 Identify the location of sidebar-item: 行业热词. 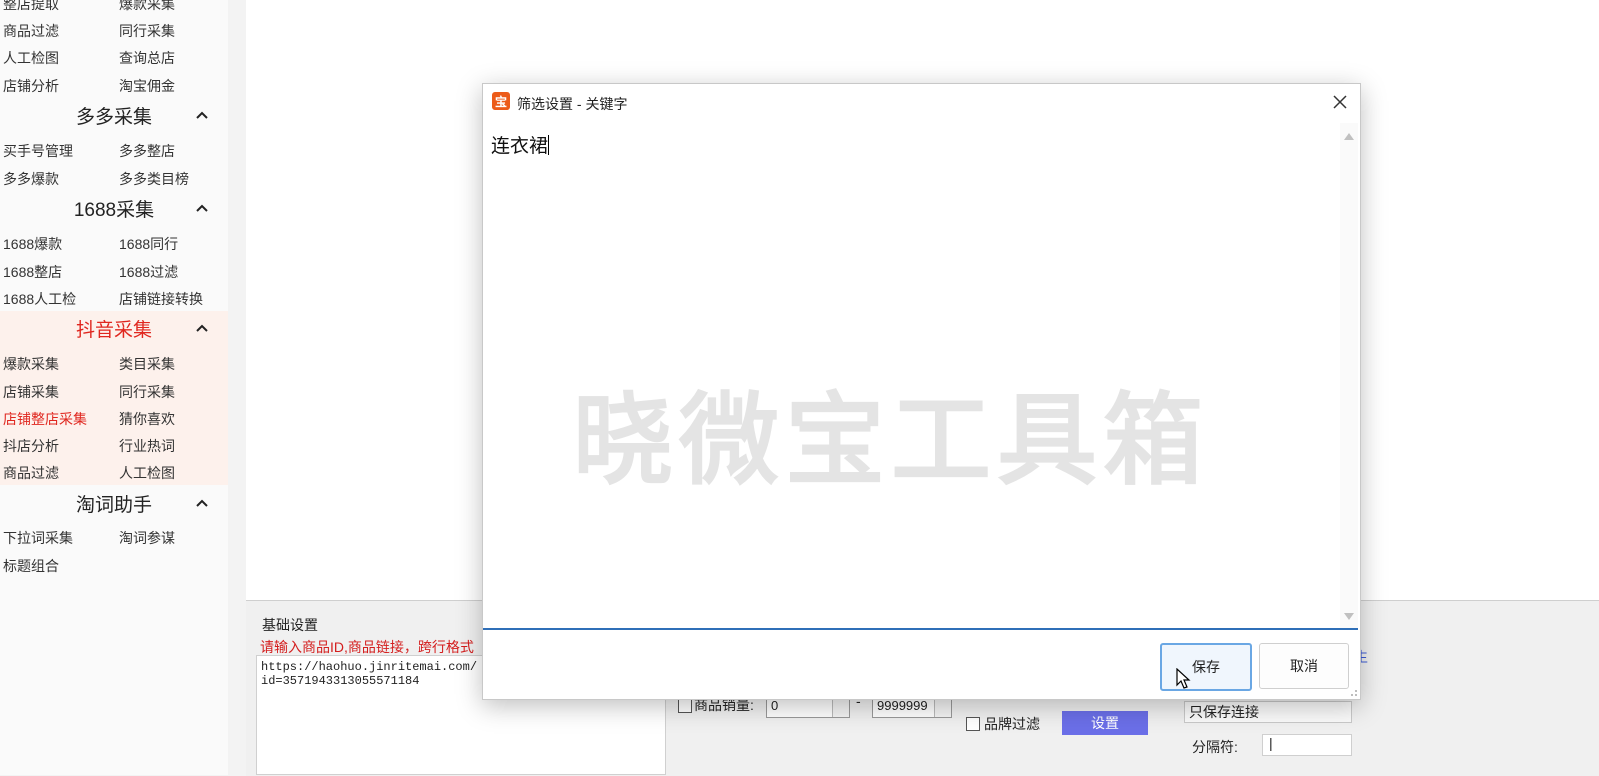
(147, 446).